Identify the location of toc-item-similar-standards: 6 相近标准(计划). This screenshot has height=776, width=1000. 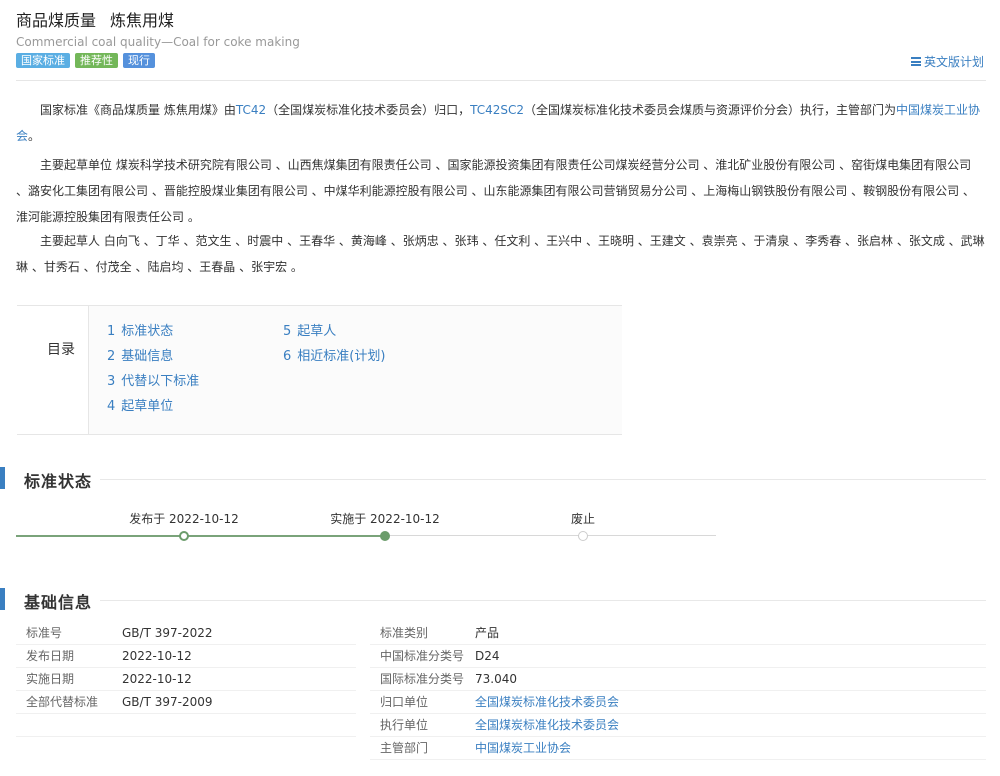
(334, 359).